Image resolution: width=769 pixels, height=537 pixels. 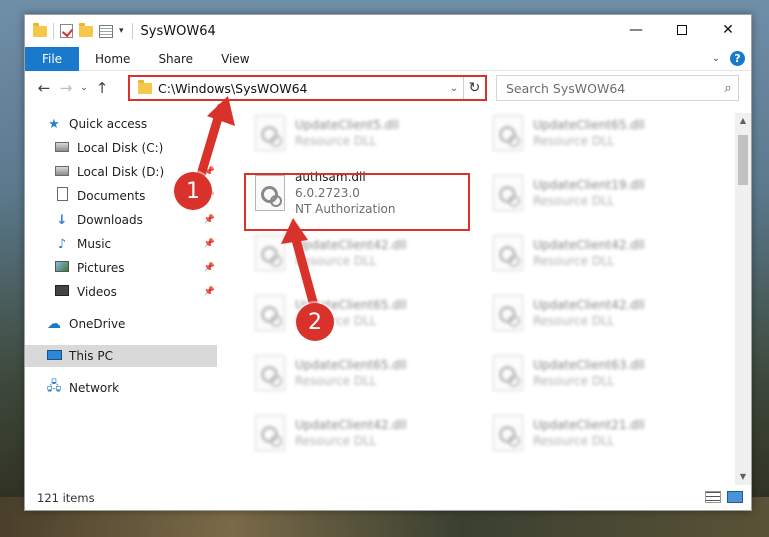 I want to click on step-2-badge: 2, so click(x=315, y=322).